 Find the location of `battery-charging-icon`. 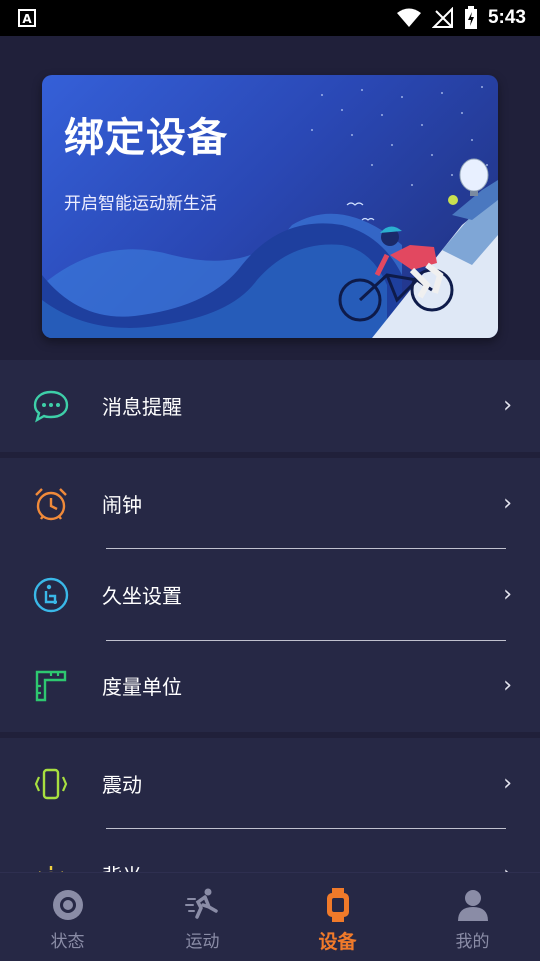

battery-charging-icon is located at coordinates (470, 17).